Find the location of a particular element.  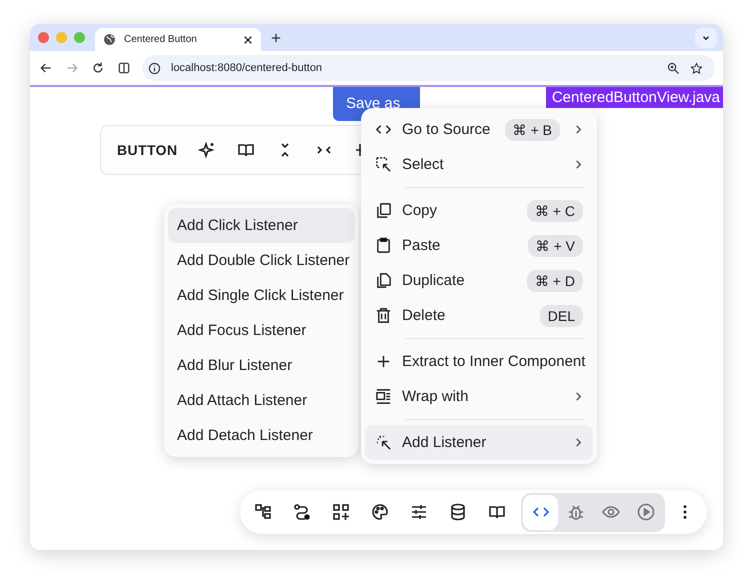

shortcut-label: ⌘ + B is located at coordinates (532, 129).